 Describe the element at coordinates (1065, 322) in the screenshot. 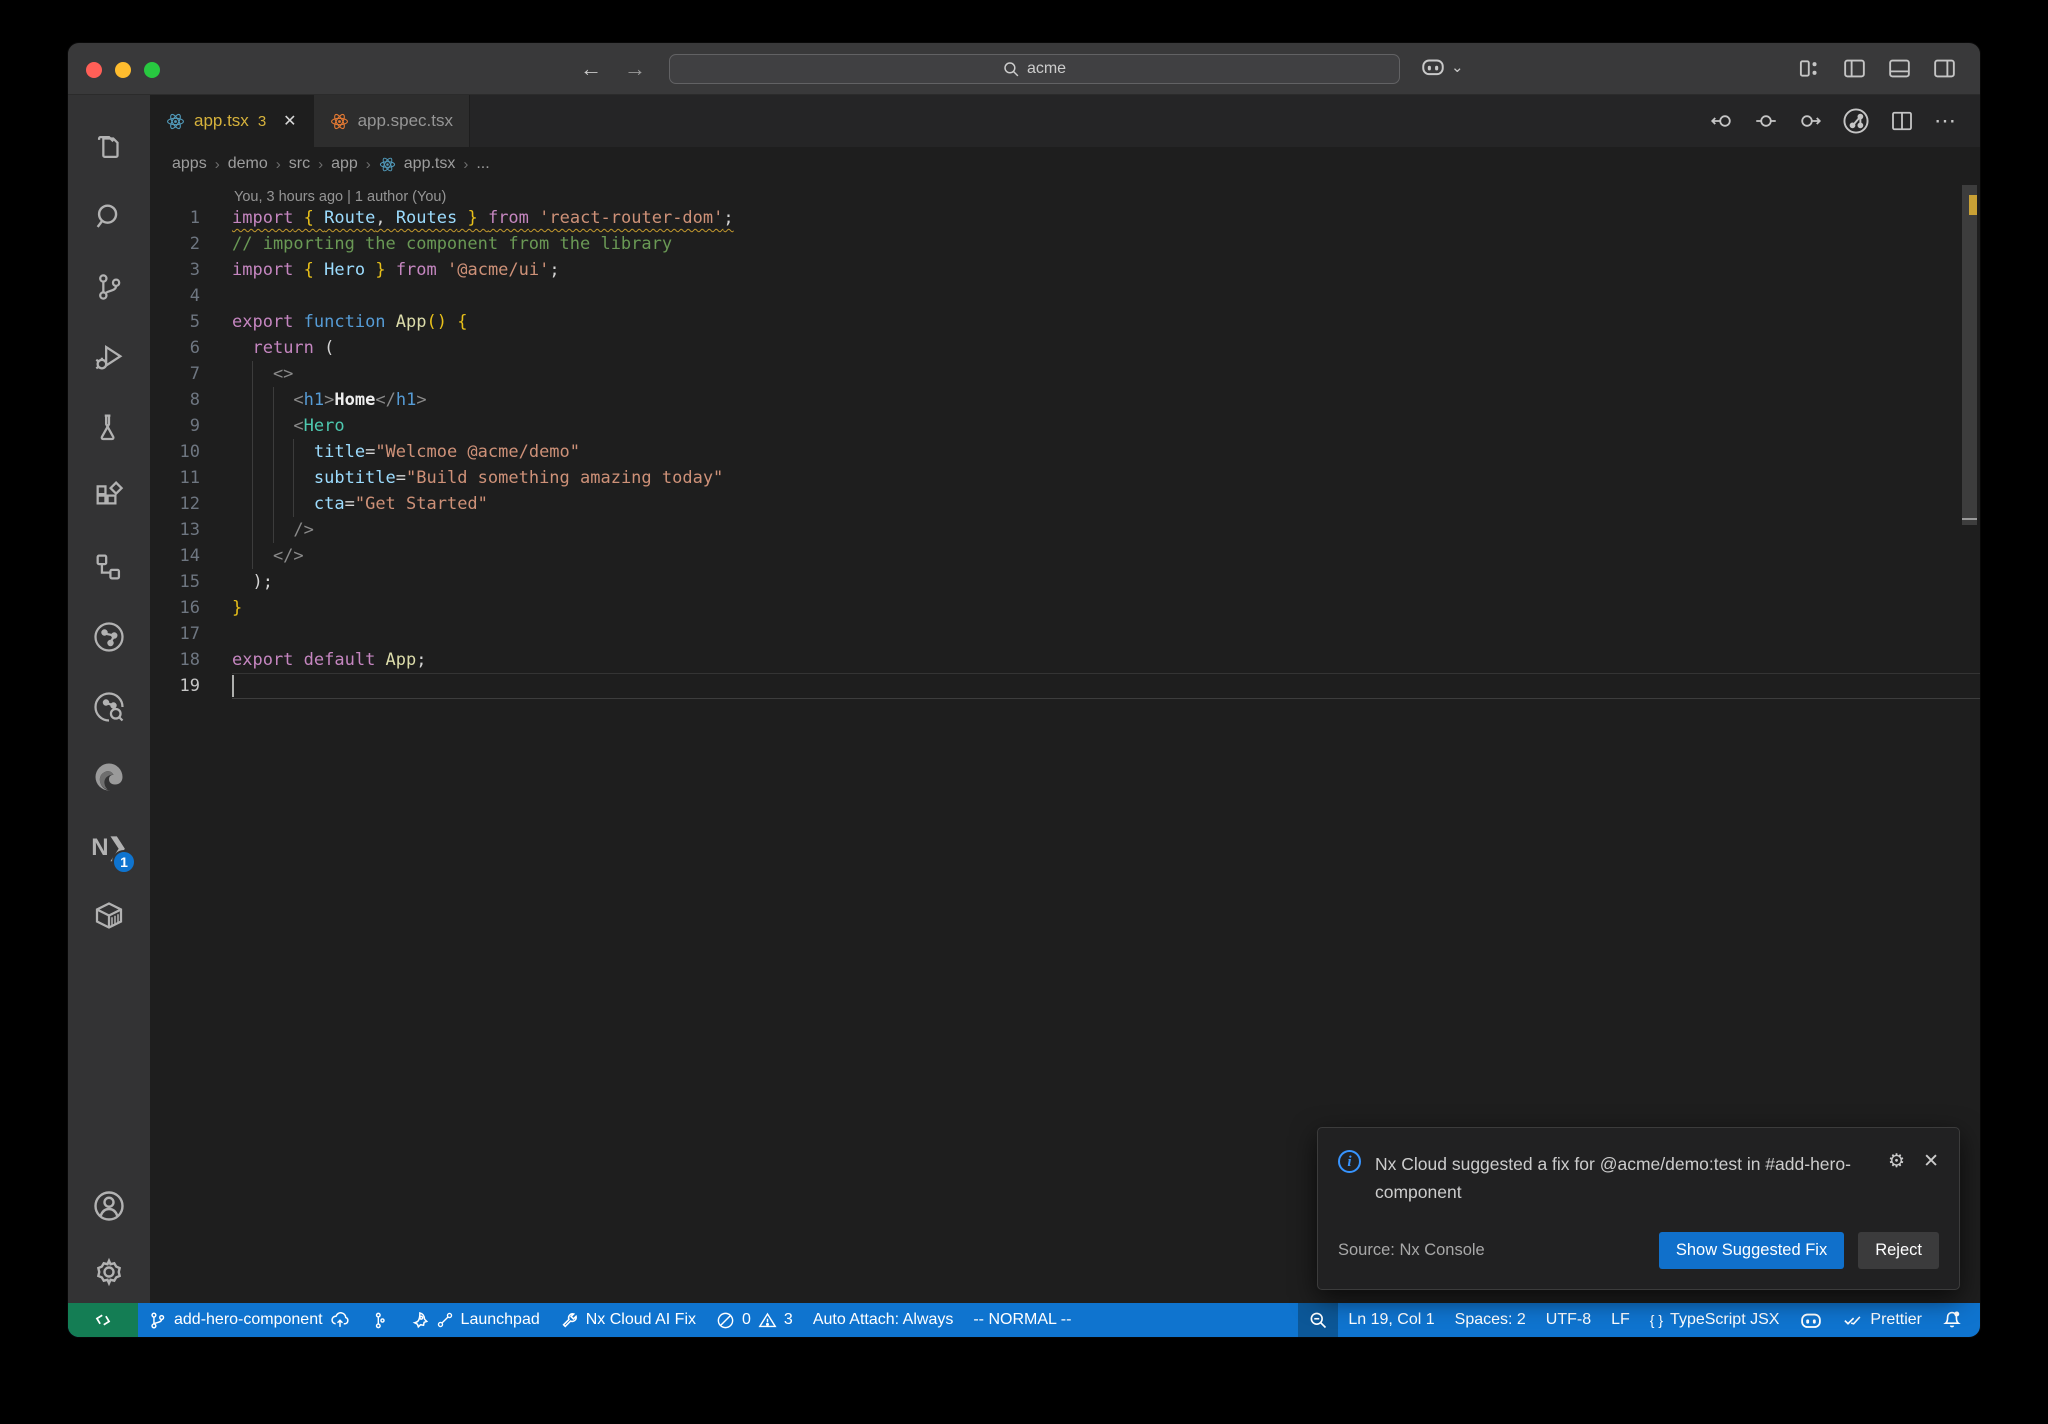

I see `code-line: 5 export function App() {` at that location.